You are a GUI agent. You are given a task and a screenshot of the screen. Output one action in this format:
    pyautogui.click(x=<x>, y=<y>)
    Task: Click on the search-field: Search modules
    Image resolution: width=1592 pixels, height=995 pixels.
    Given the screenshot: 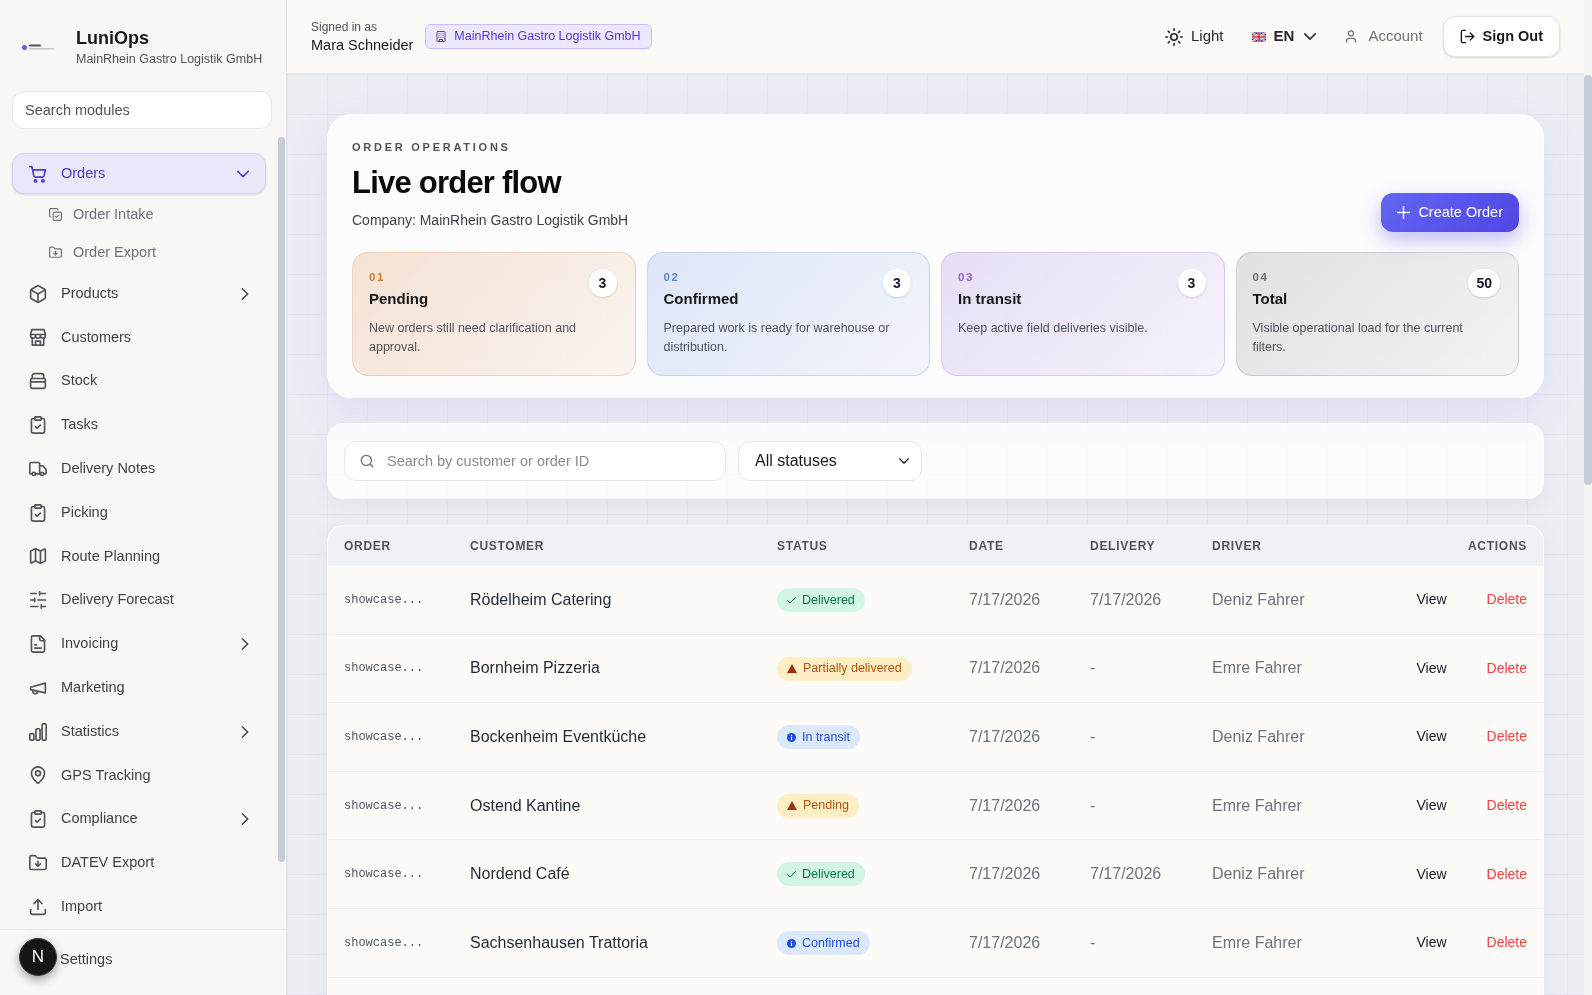 What is the action you would take?
    pyautogui.click(x=142, y=110)
    